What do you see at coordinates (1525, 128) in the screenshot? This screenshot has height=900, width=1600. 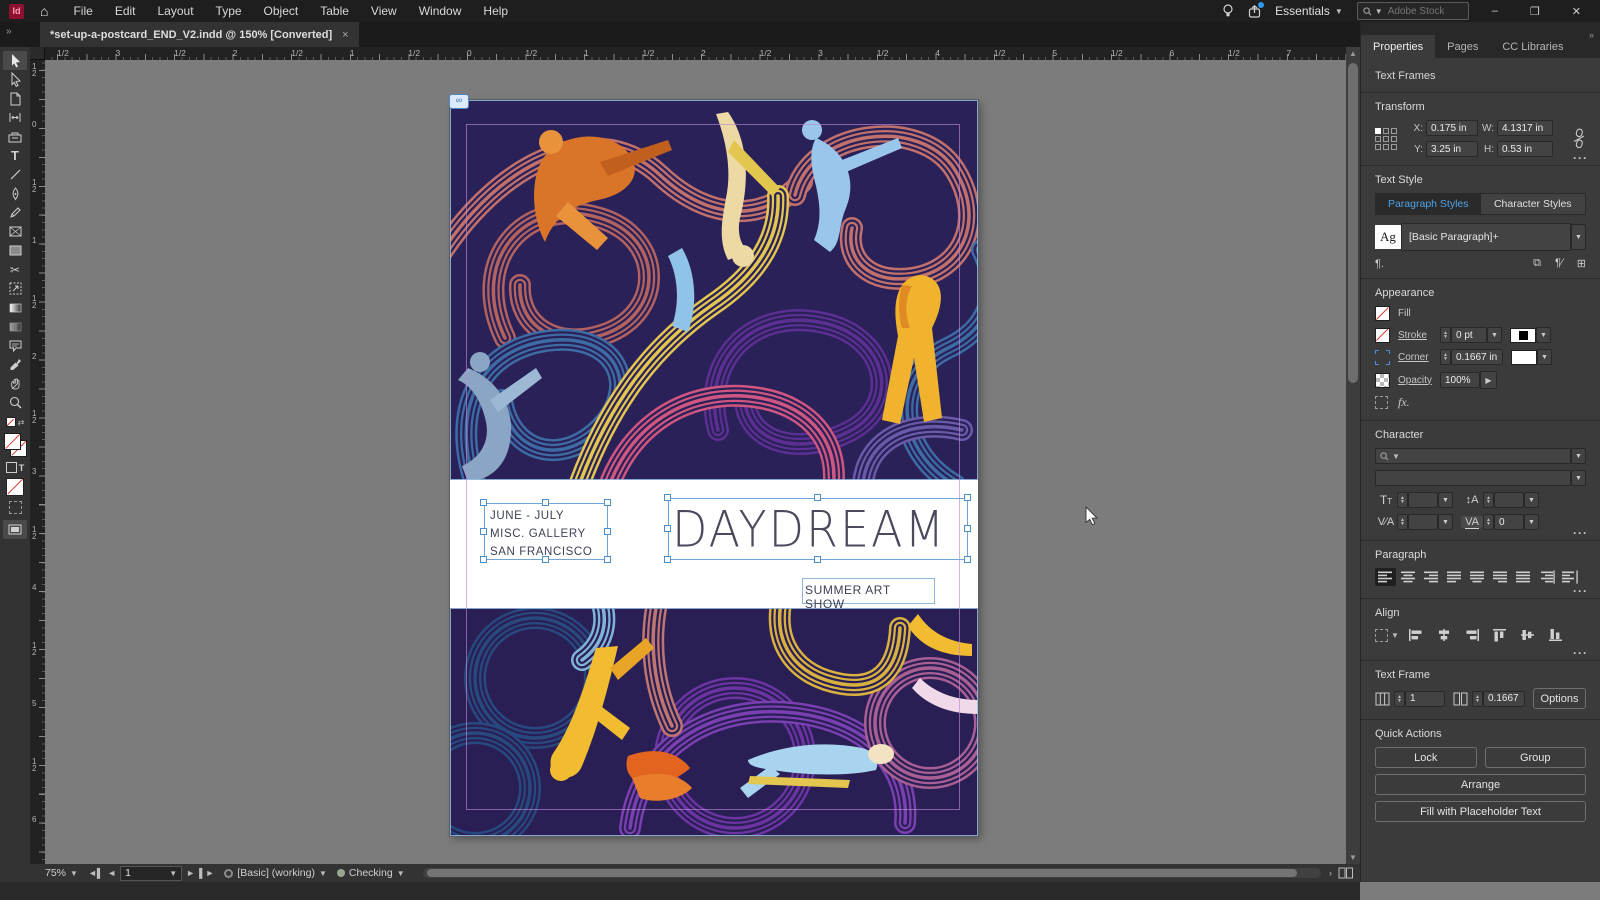 I see `width-field: 4.1317 in` at bounding box center [1525, 128].